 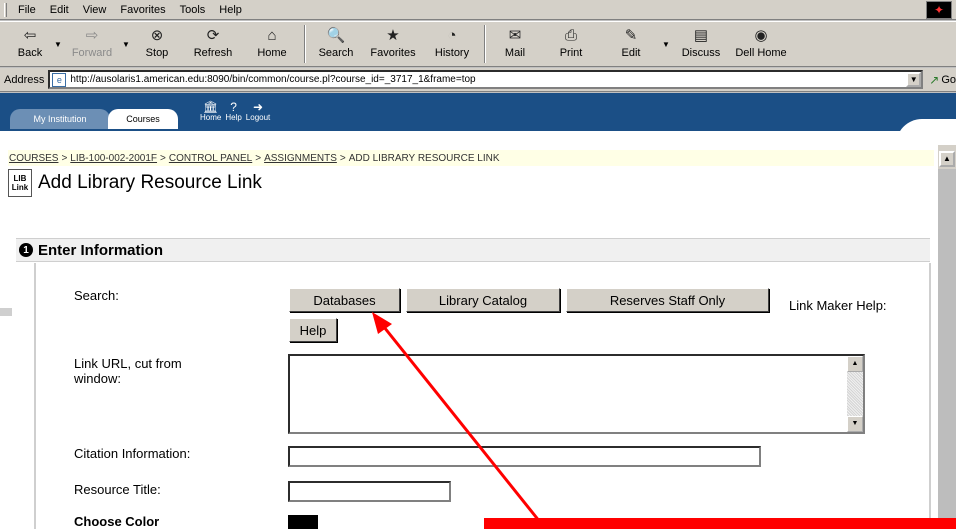 I want to click on print-icon: ⎙, so click(x=570, y=35).